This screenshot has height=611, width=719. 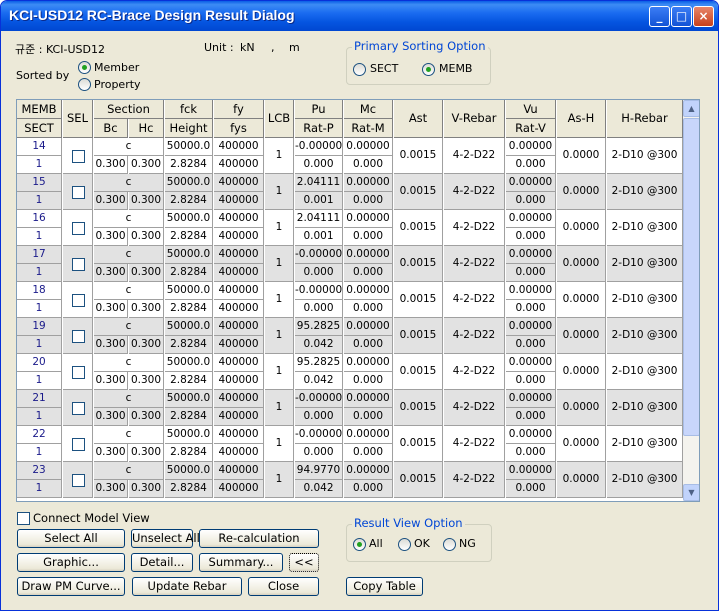 What do you see at coordinates (449, 544) in the screenshot?
I see `view-ng-radio` at bounding box center [449, 544].